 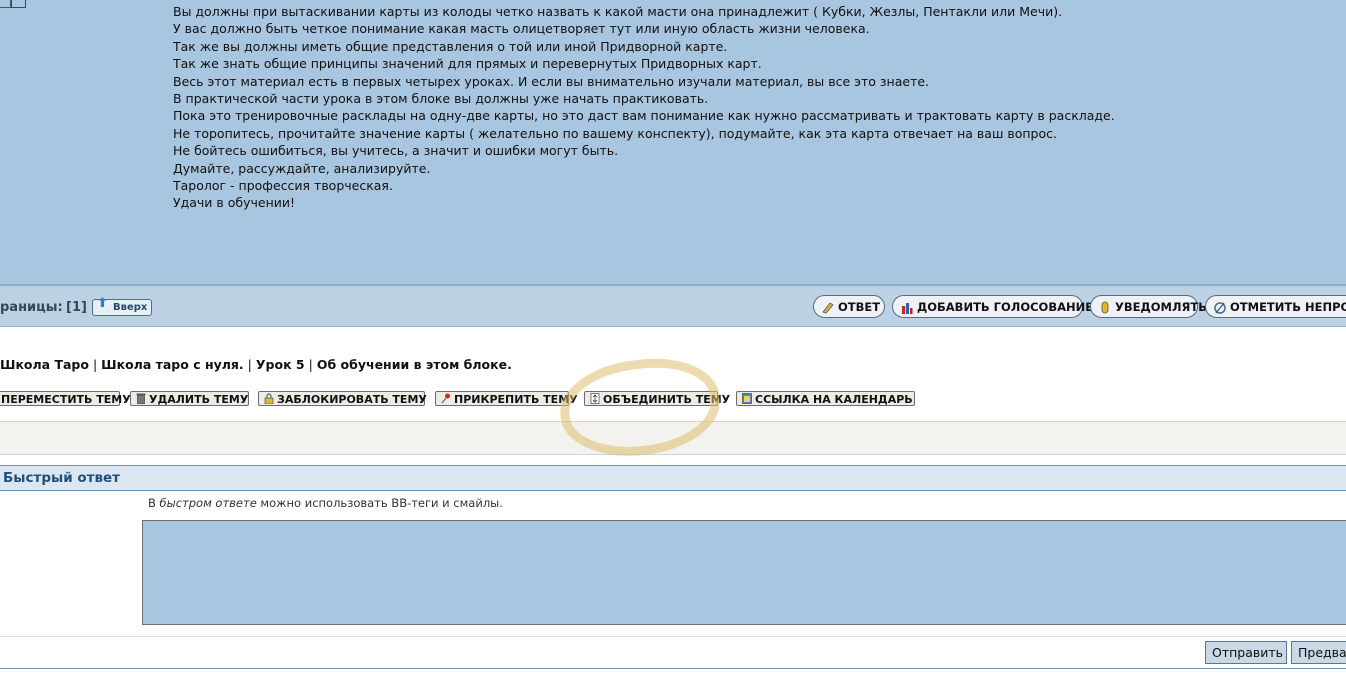 I want to click on arrow-up-icon: ⬆, so click(x=102, y=303).